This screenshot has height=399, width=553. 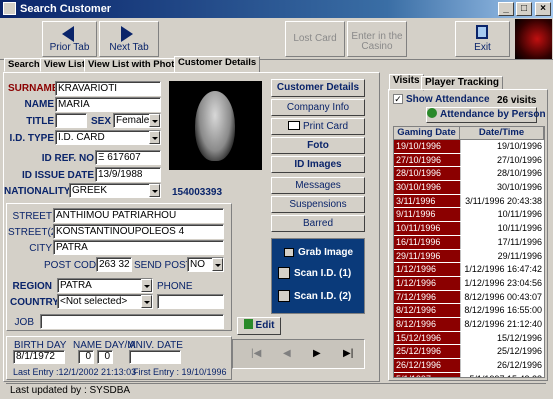 I want to click on gaming-date-cell: 28/10/1996, so click(x=427, y=174).